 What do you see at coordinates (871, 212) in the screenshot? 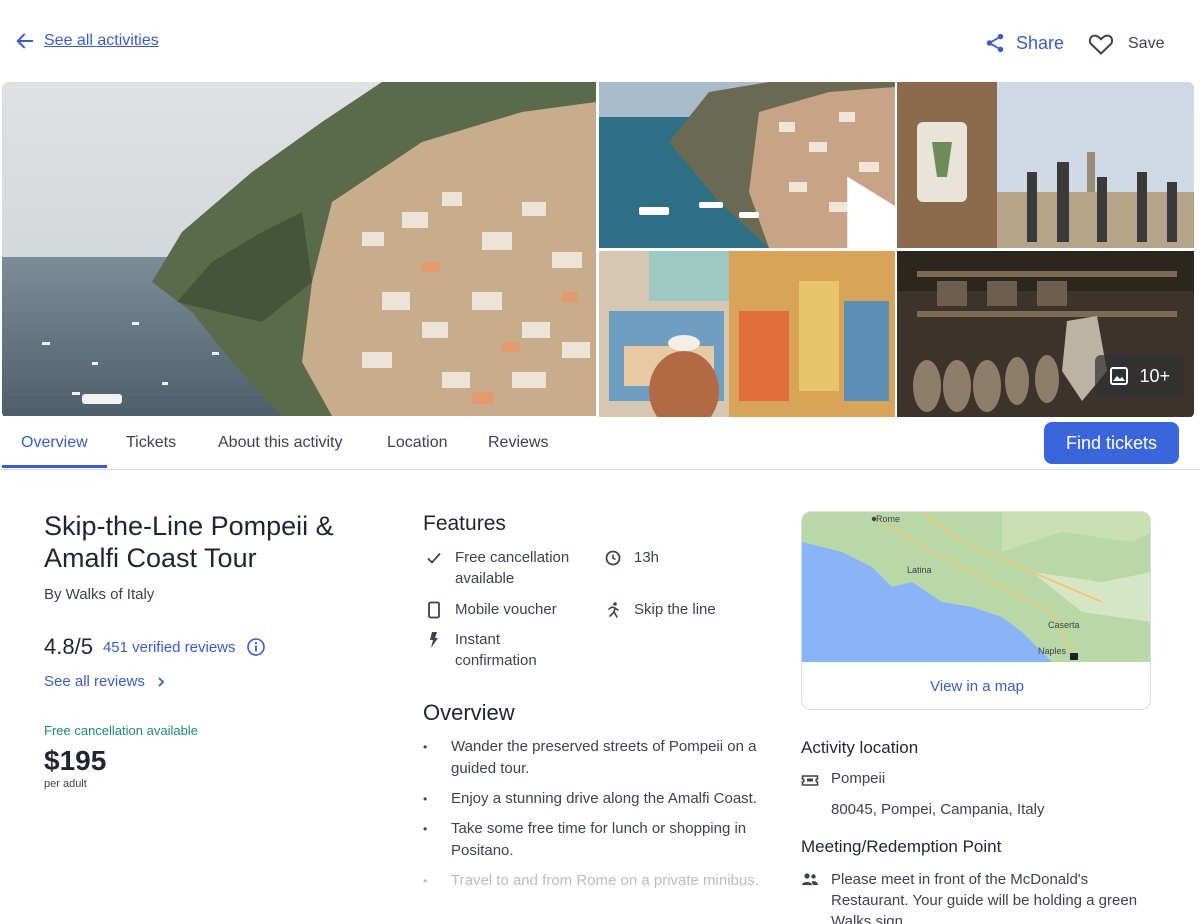
I see `play-icon` at bounding box center [871, 212].